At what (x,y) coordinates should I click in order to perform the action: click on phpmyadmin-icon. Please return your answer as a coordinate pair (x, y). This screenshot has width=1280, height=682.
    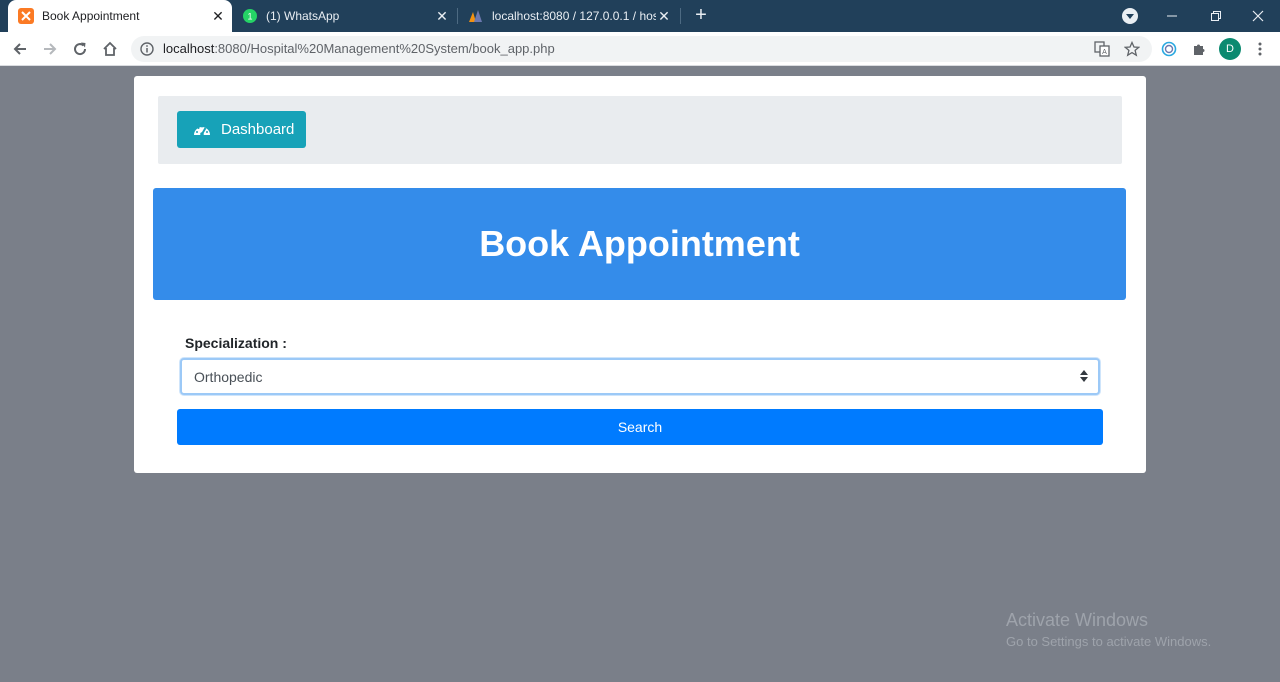
    Looking at the image, I should click on (476, 16).